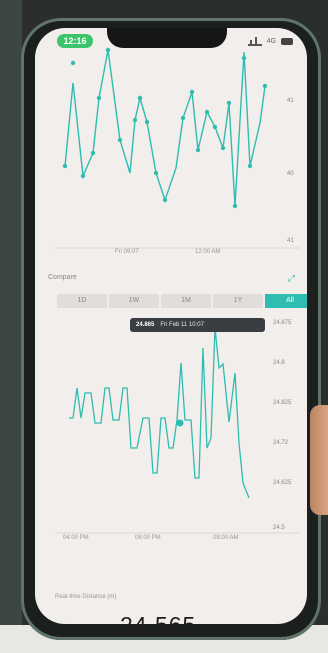 The height and width of the screenshot is (653, 328). I want to click on tooltip-time: Fri Feb 11 10:07, so click(182, 325).